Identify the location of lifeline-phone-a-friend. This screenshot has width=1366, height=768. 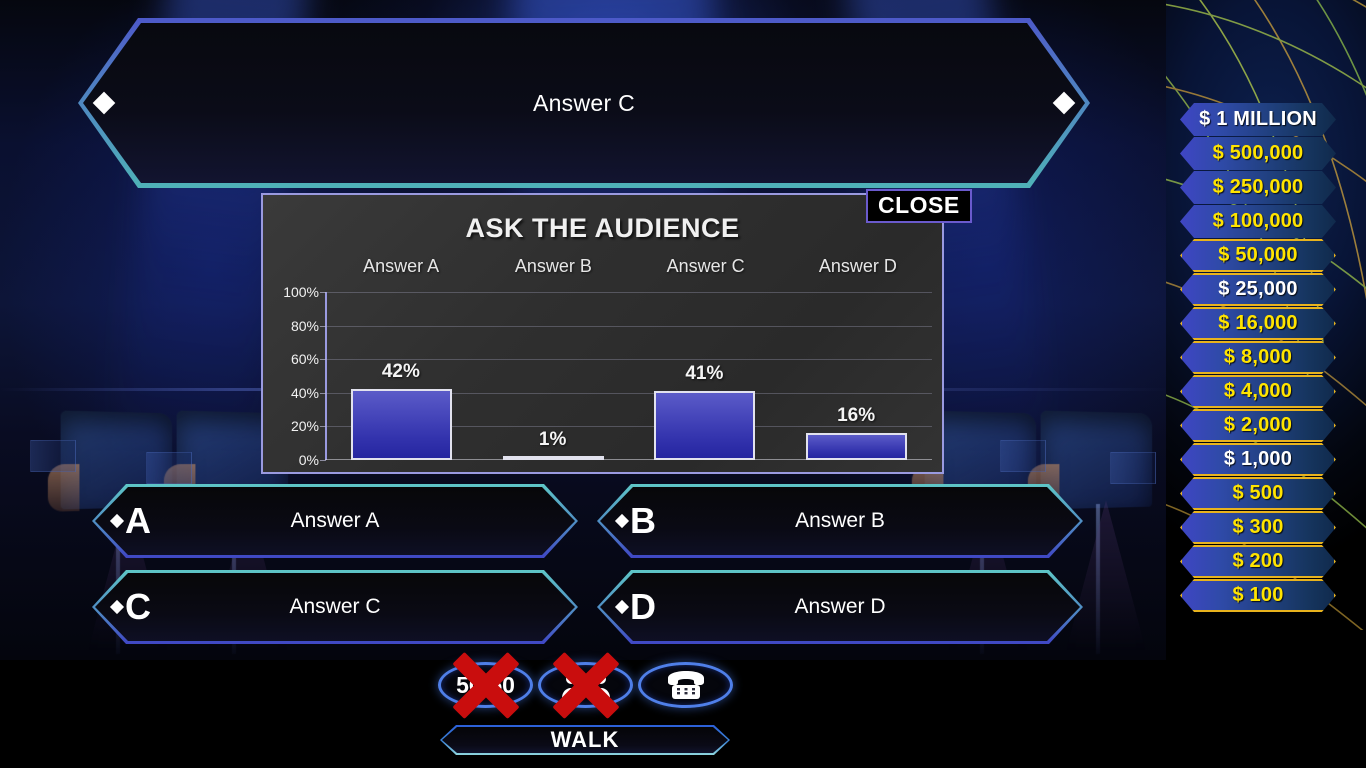
(685, 685).